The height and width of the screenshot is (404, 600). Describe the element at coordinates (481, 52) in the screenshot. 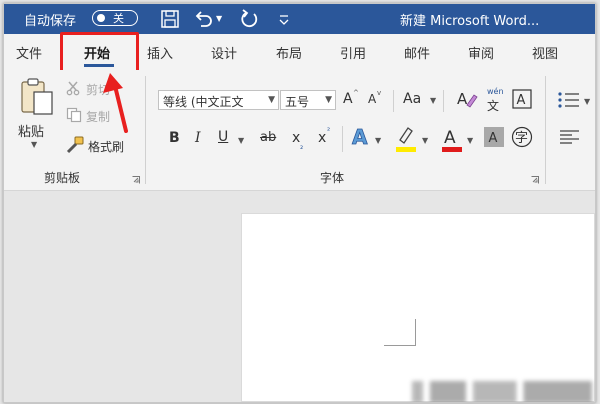

I see `tab-review: 审阅` at that location.